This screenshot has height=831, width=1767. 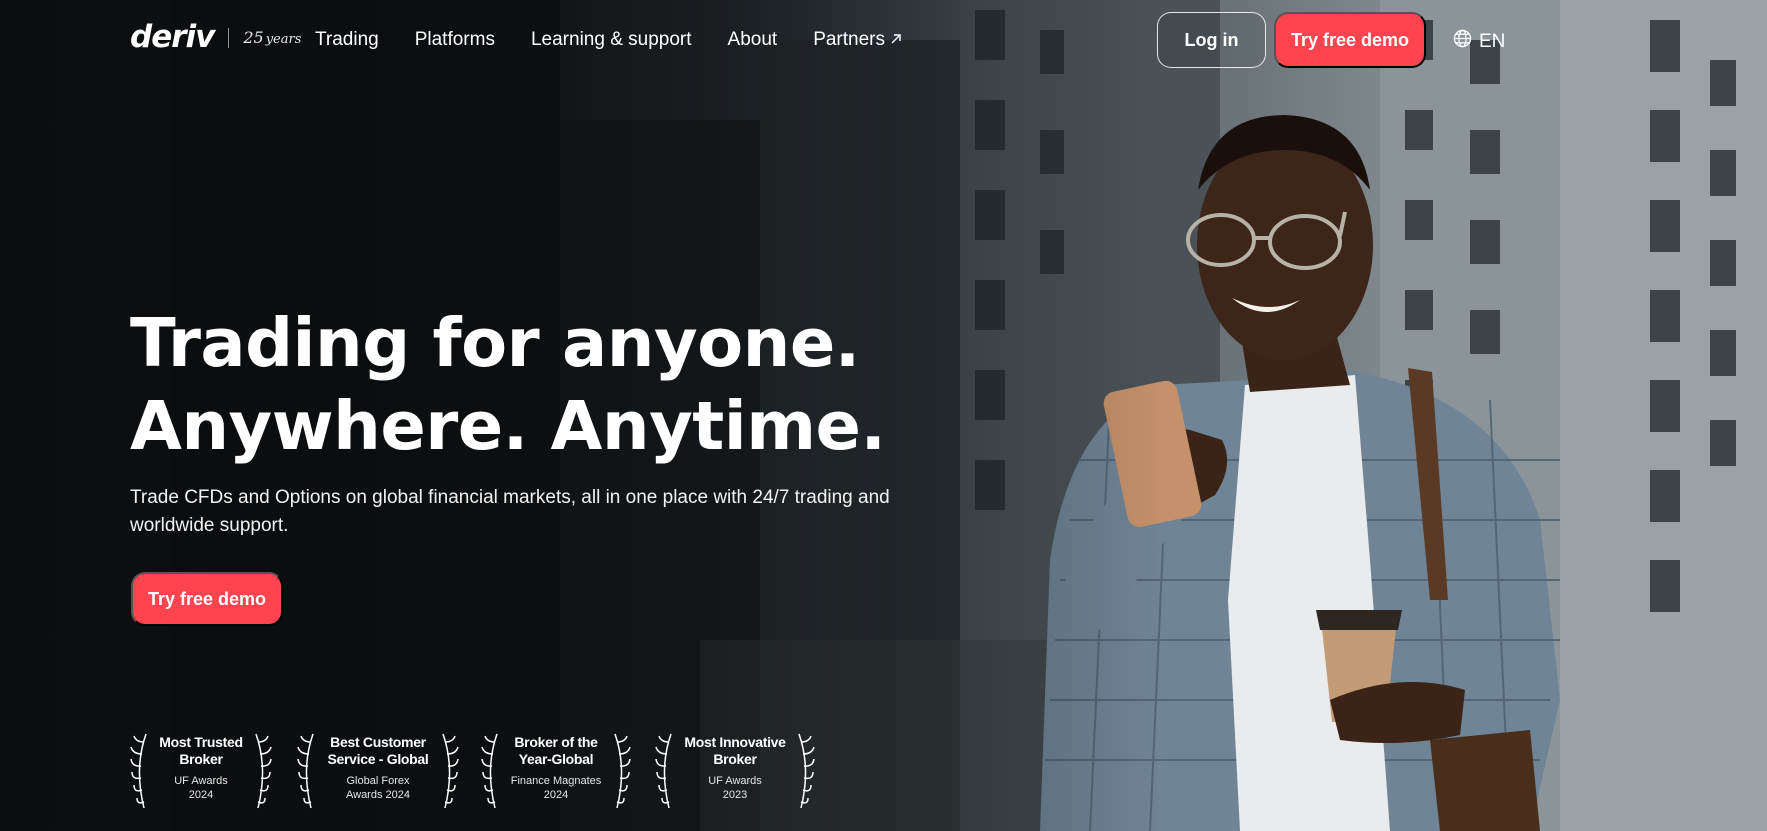 What do you see at coordinates (1492, 41) in the screenshot?
I see `language-label: EN` at bounding box center [1492, 41].